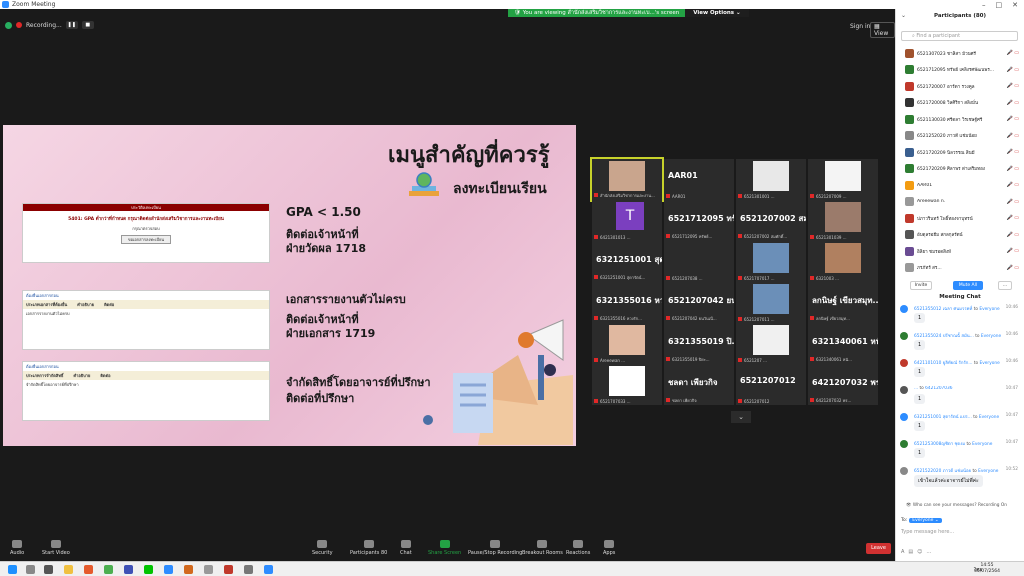 The width and height of the screenshot is (1024, 576). Describe the element at coordinates (542, 548) in the screenshot. I see `breakout-rooms-button: Breakout Rooms` at that location.